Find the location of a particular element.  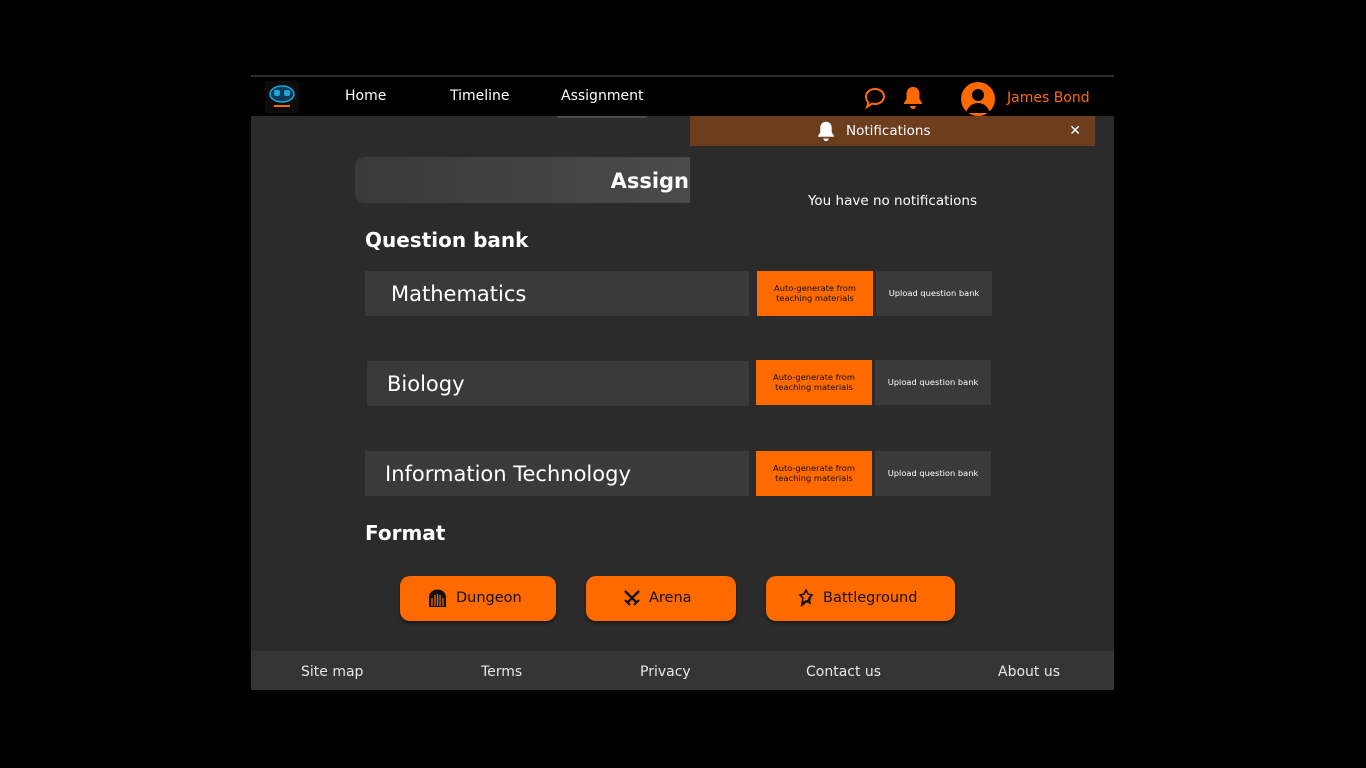

user-avatar-icon is located at coordinates (978, 99).